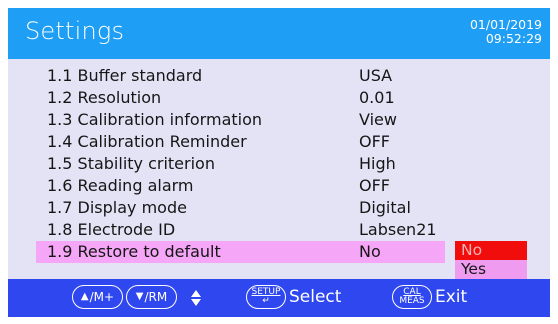 Image resolution: width=558 pixels, height=324 pixels. Describe the element at coordinates (134, 251) in the screenshot. I see `menu-item-label: 1.9 Restore to default` at that location.